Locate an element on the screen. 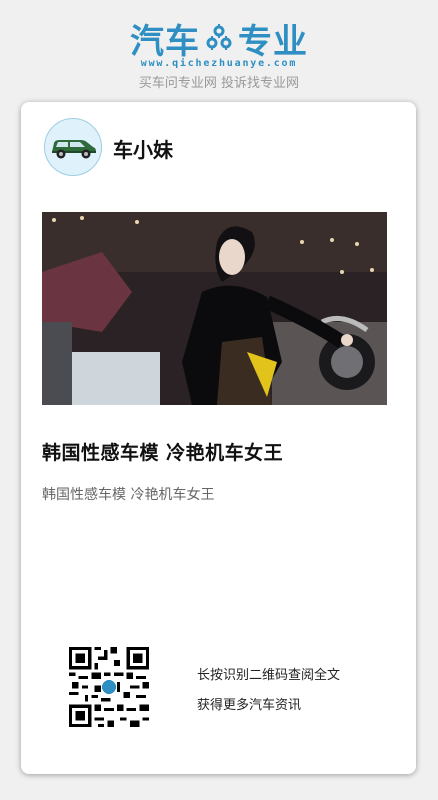  article-summary: 韩国性感车模 冷艳机车女王 is located at coordinates (128, 495).